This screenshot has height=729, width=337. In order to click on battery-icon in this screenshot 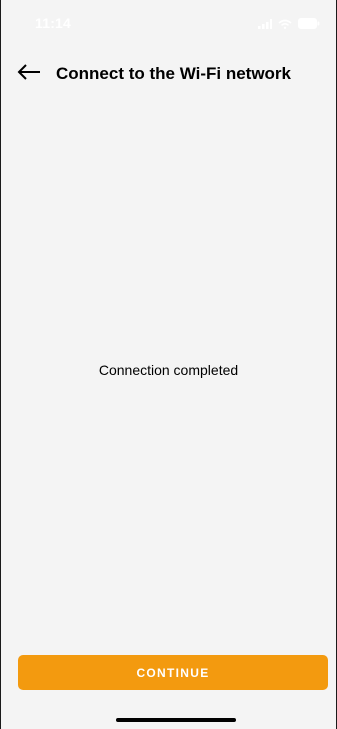, I will do `click(309, 25)`.